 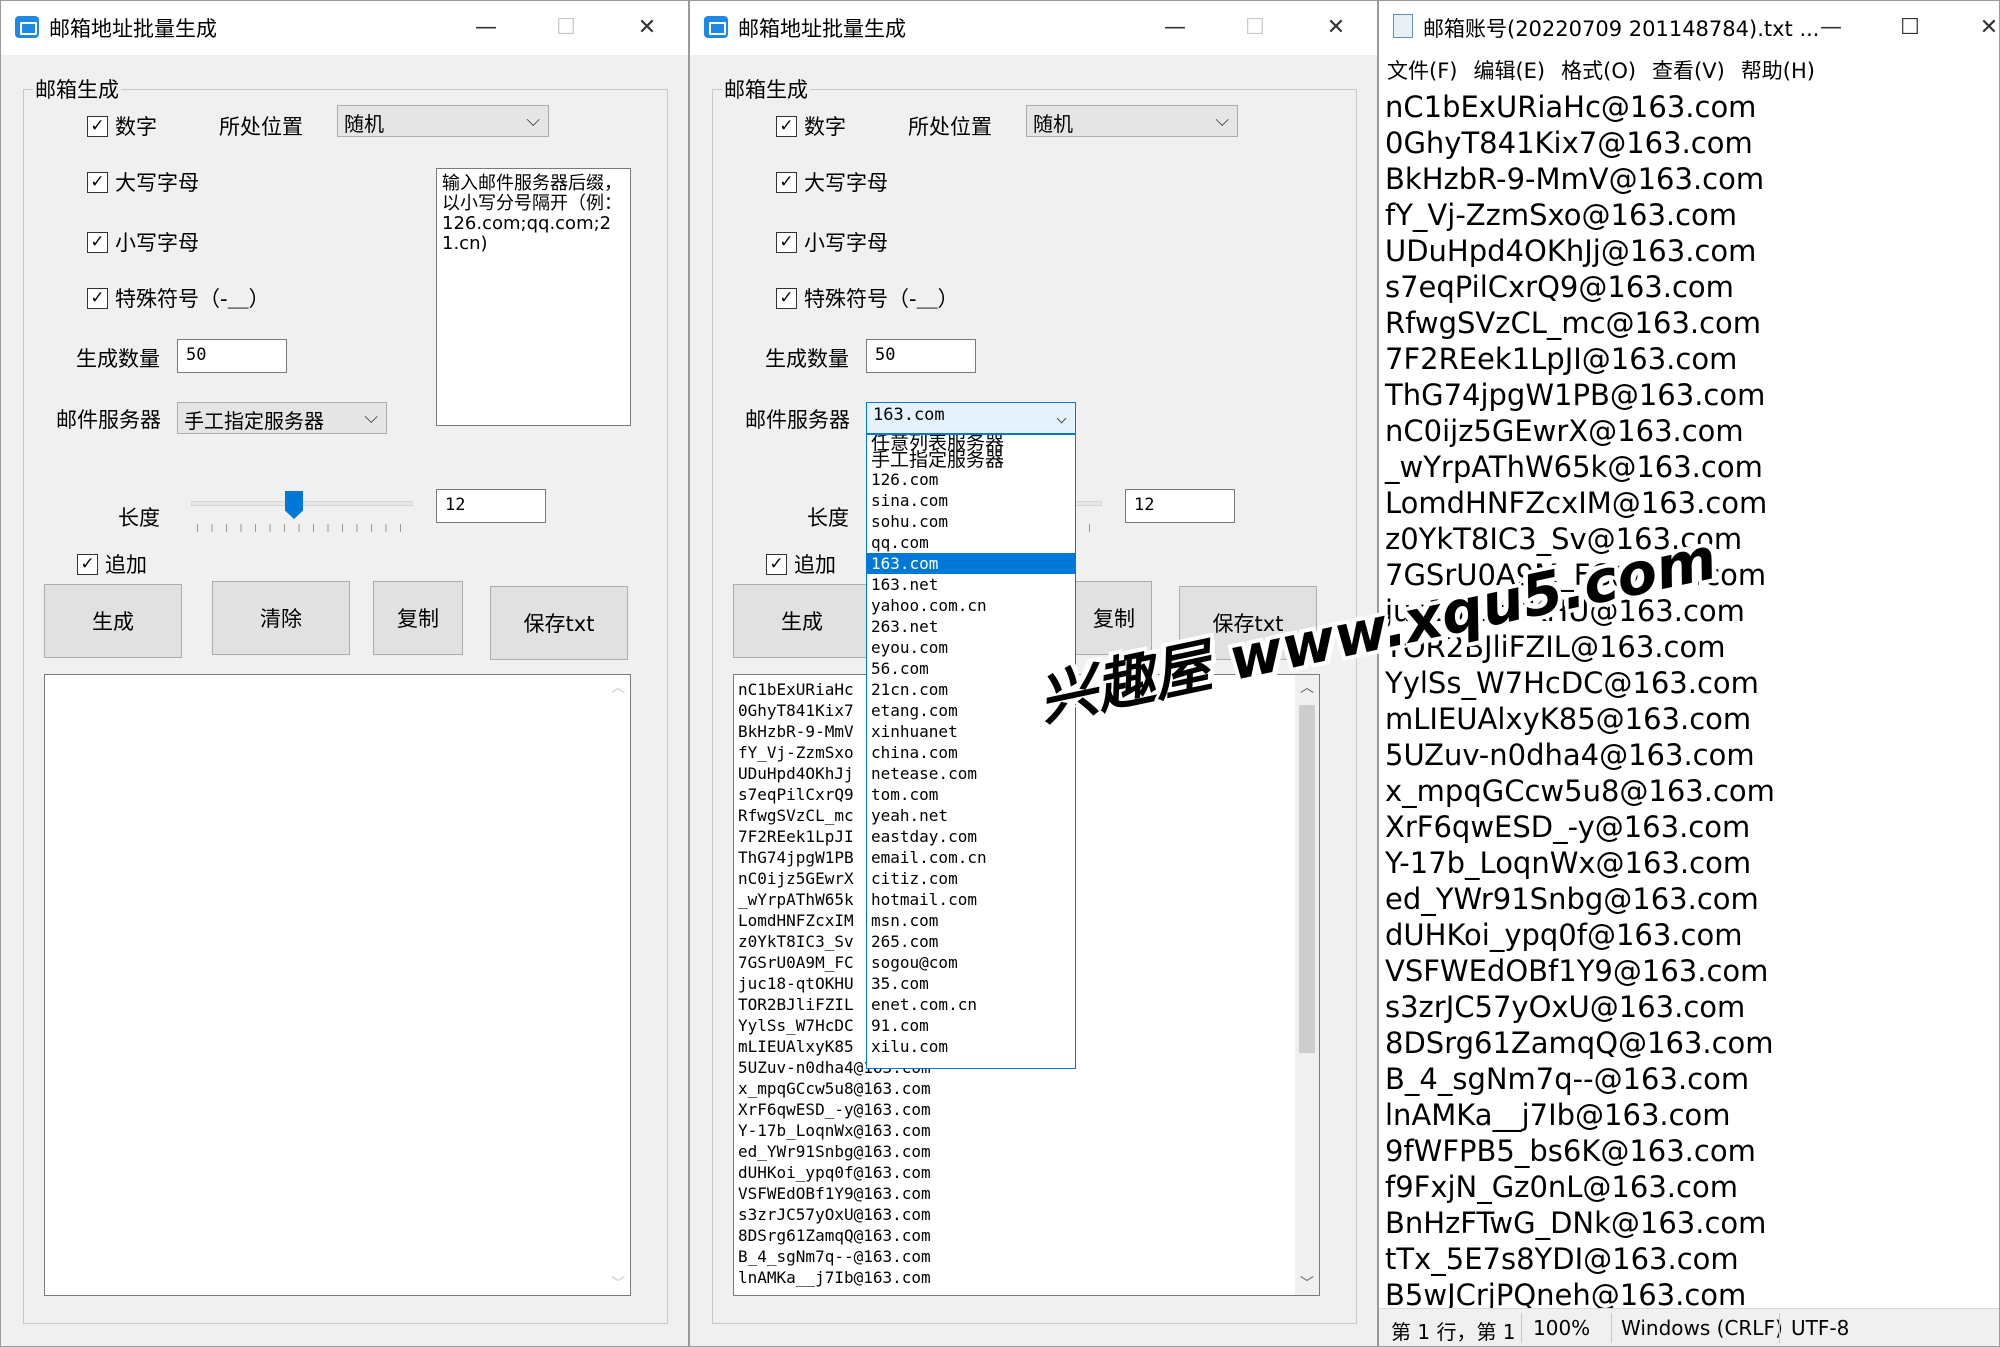 What do you see at coordinates (1689, 1327) in the screenshot?
I see `status-bar: 第 1 行，第 1 100% Windows (CRLF) UTF-8` at bounding box center [1689, 1327].